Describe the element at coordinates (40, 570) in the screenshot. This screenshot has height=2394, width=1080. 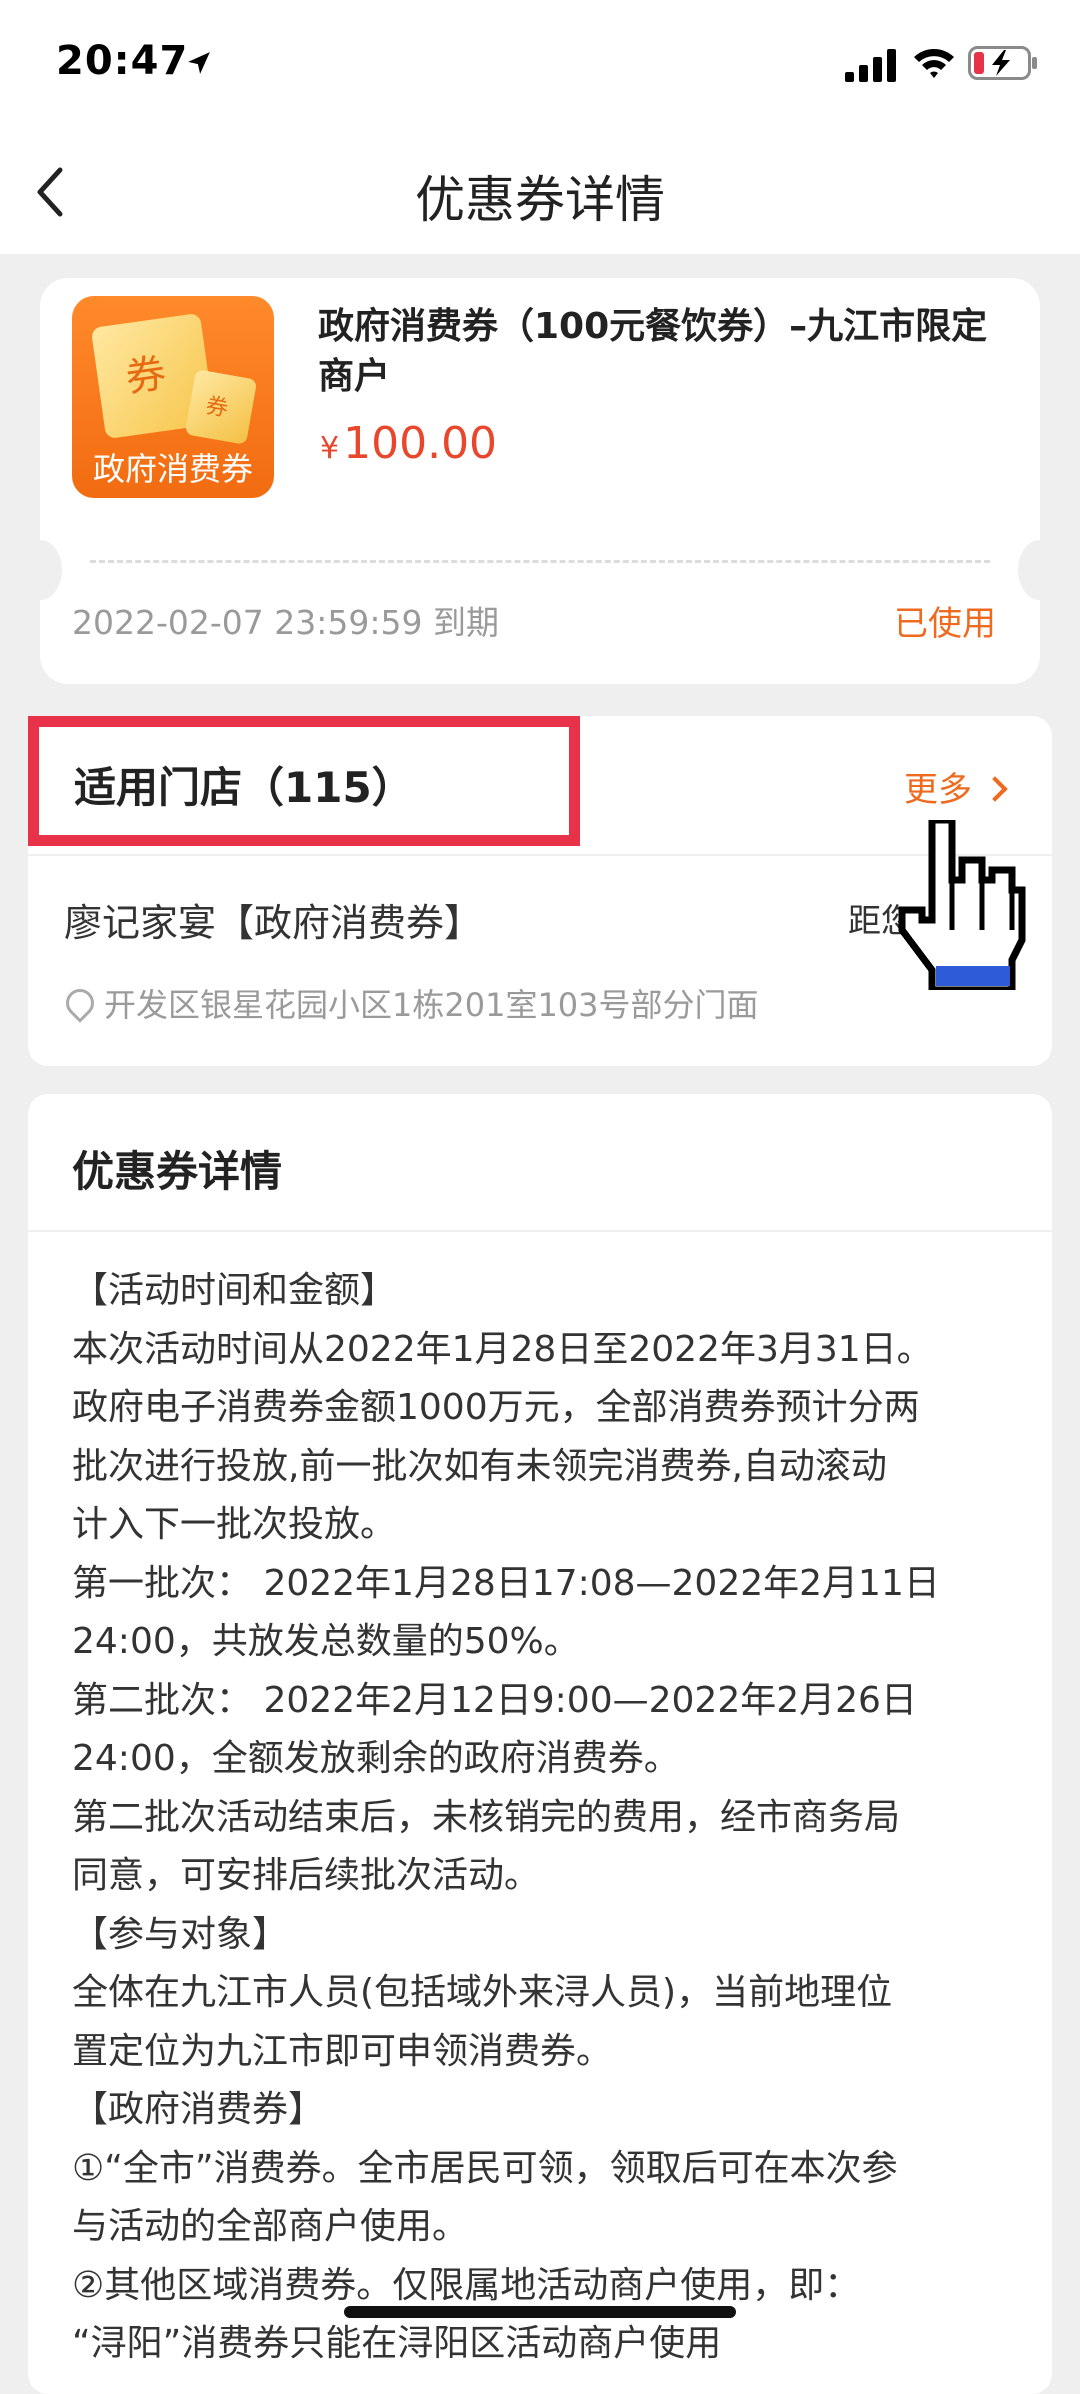
I see `ticket-notch-left` at that location.